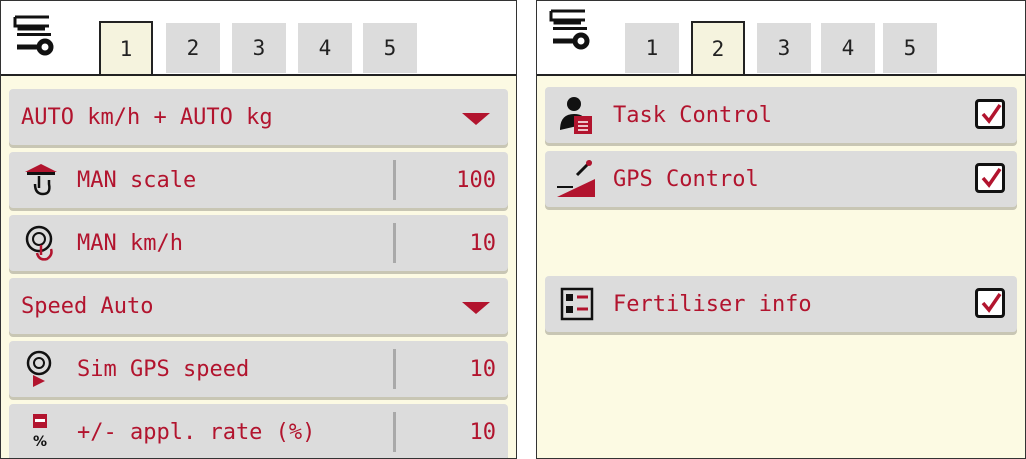 This screenshot has width=1026, height=459. Describe the element at coordinates (712, 304) in the screenshot. I see `fertiliser-info-label: Fertiliser info` at that location.